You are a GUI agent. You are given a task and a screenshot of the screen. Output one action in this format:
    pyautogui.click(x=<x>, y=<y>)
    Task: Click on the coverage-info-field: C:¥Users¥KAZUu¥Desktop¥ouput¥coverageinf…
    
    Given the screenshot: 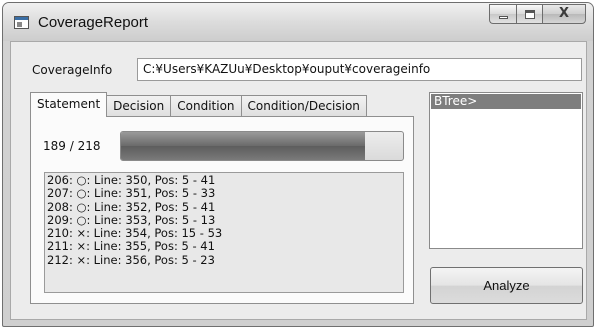 What is the action you would take?
    pyautogui.click(x=359, y=69)
    